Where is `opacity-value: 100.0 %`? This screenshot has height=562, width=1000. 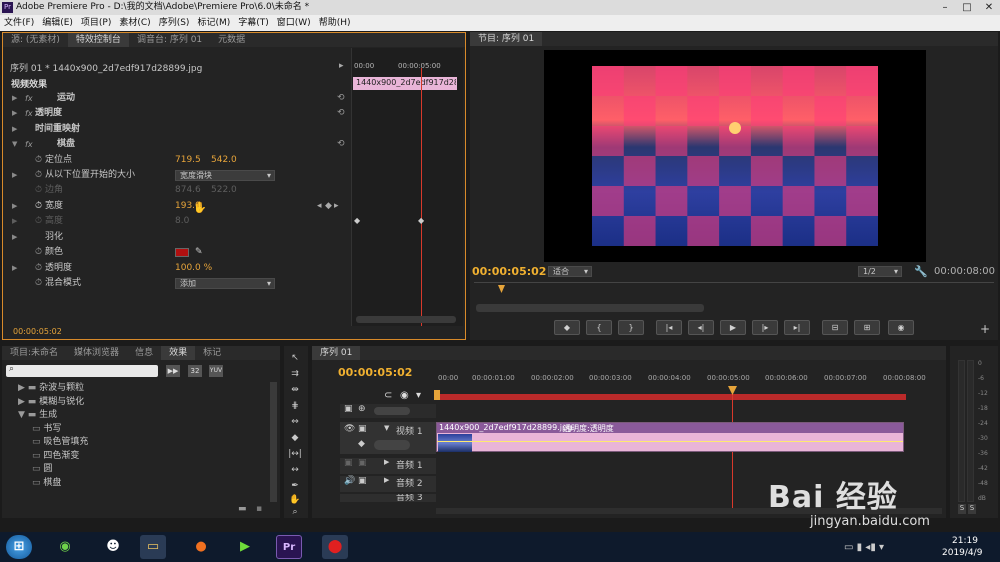 opacity-value: 100.0 % is located at coordinates (193, 268).